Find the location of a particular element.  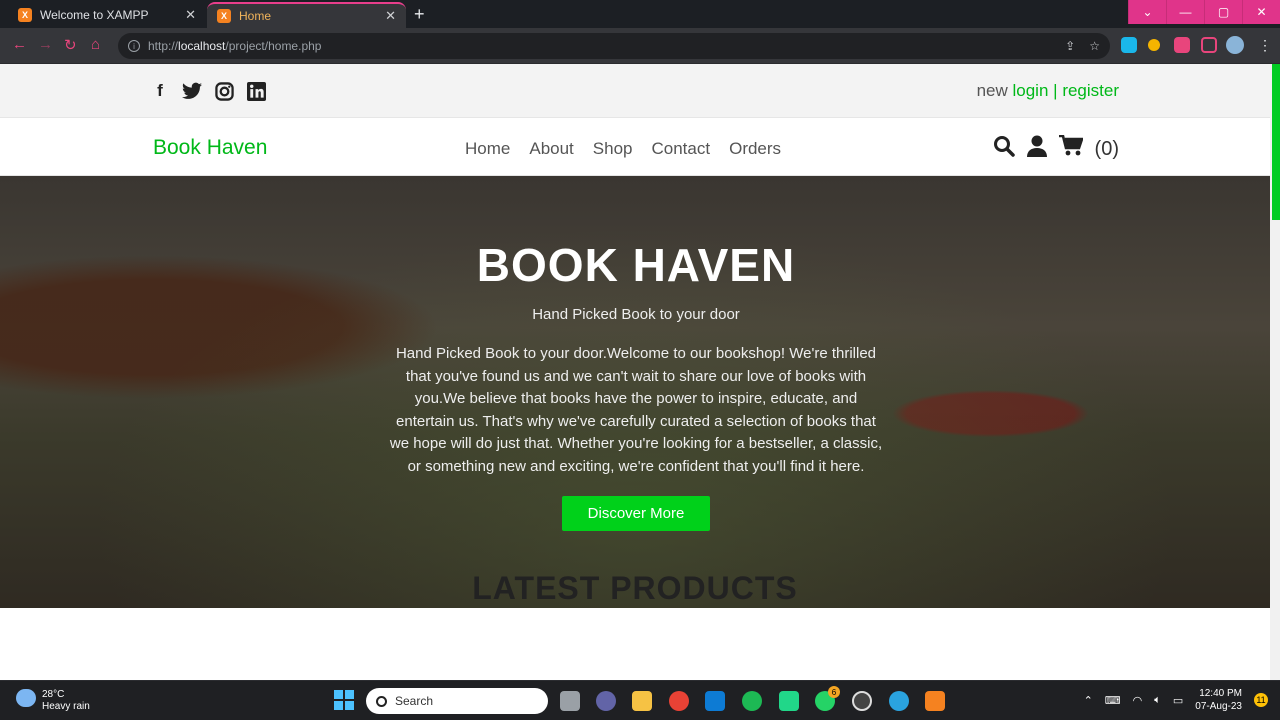

window-controls: ⌄ — ▢ ✕ is located at coordinates (1204, 12).